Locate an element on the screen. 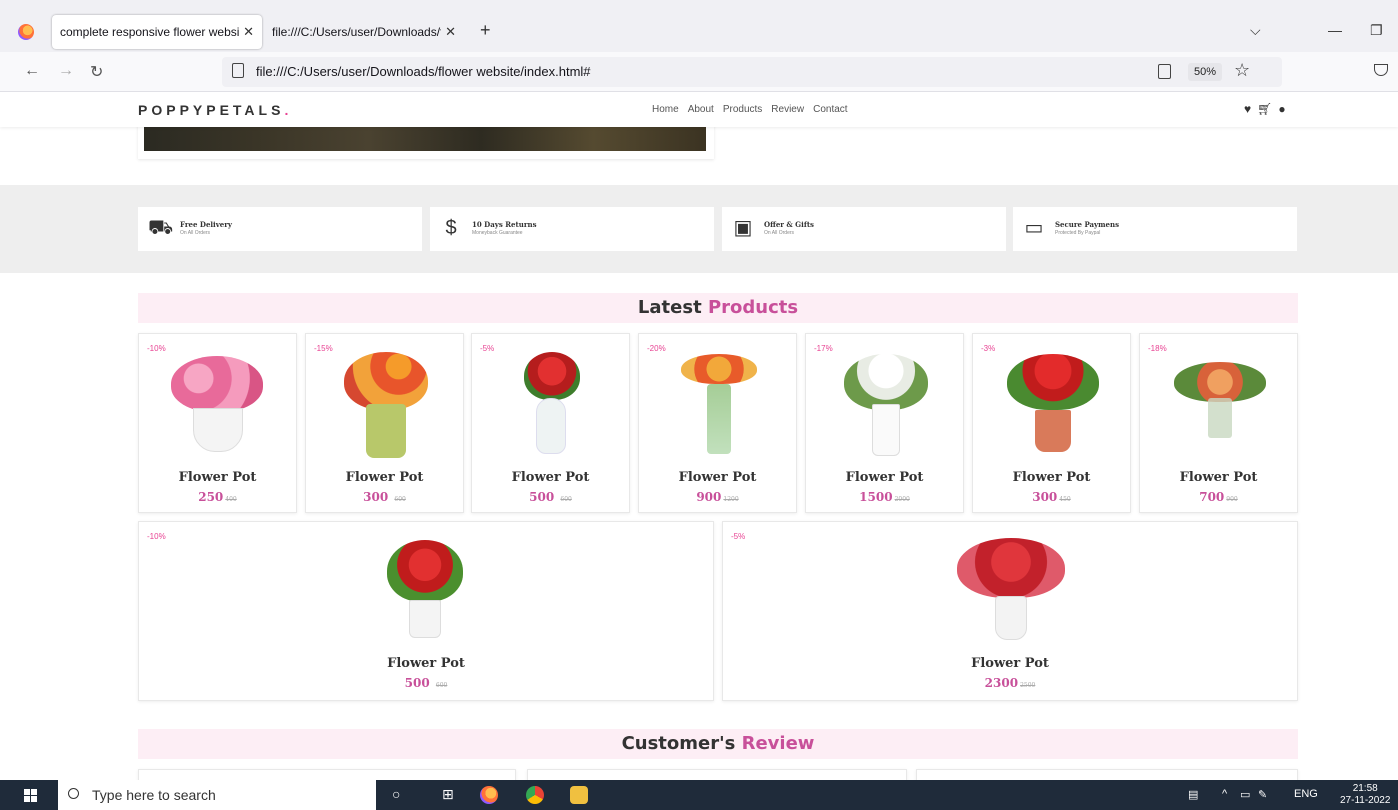 The height and width of the screenshot is (810, 1398). feature-subtitle: Moneyback Guarantee is located at coordinates (497, 233).